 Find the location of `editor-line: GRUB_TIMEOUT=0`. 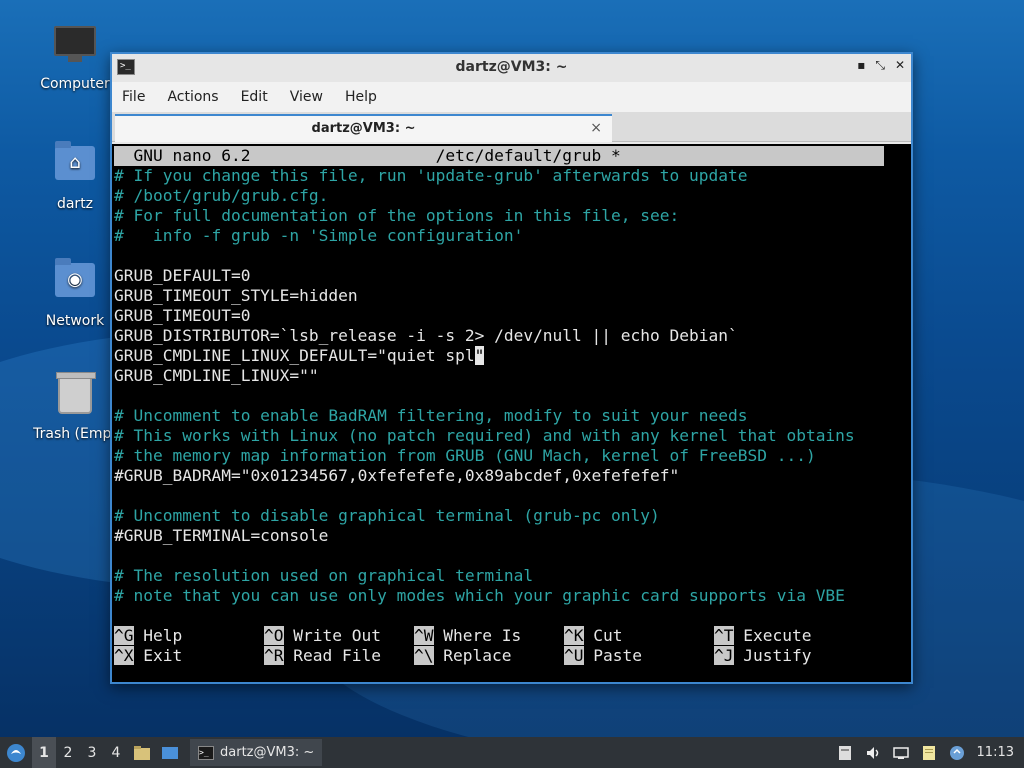

editor-line: GRUB_TIMEOUT=0 is located at coordinates (182, 316).